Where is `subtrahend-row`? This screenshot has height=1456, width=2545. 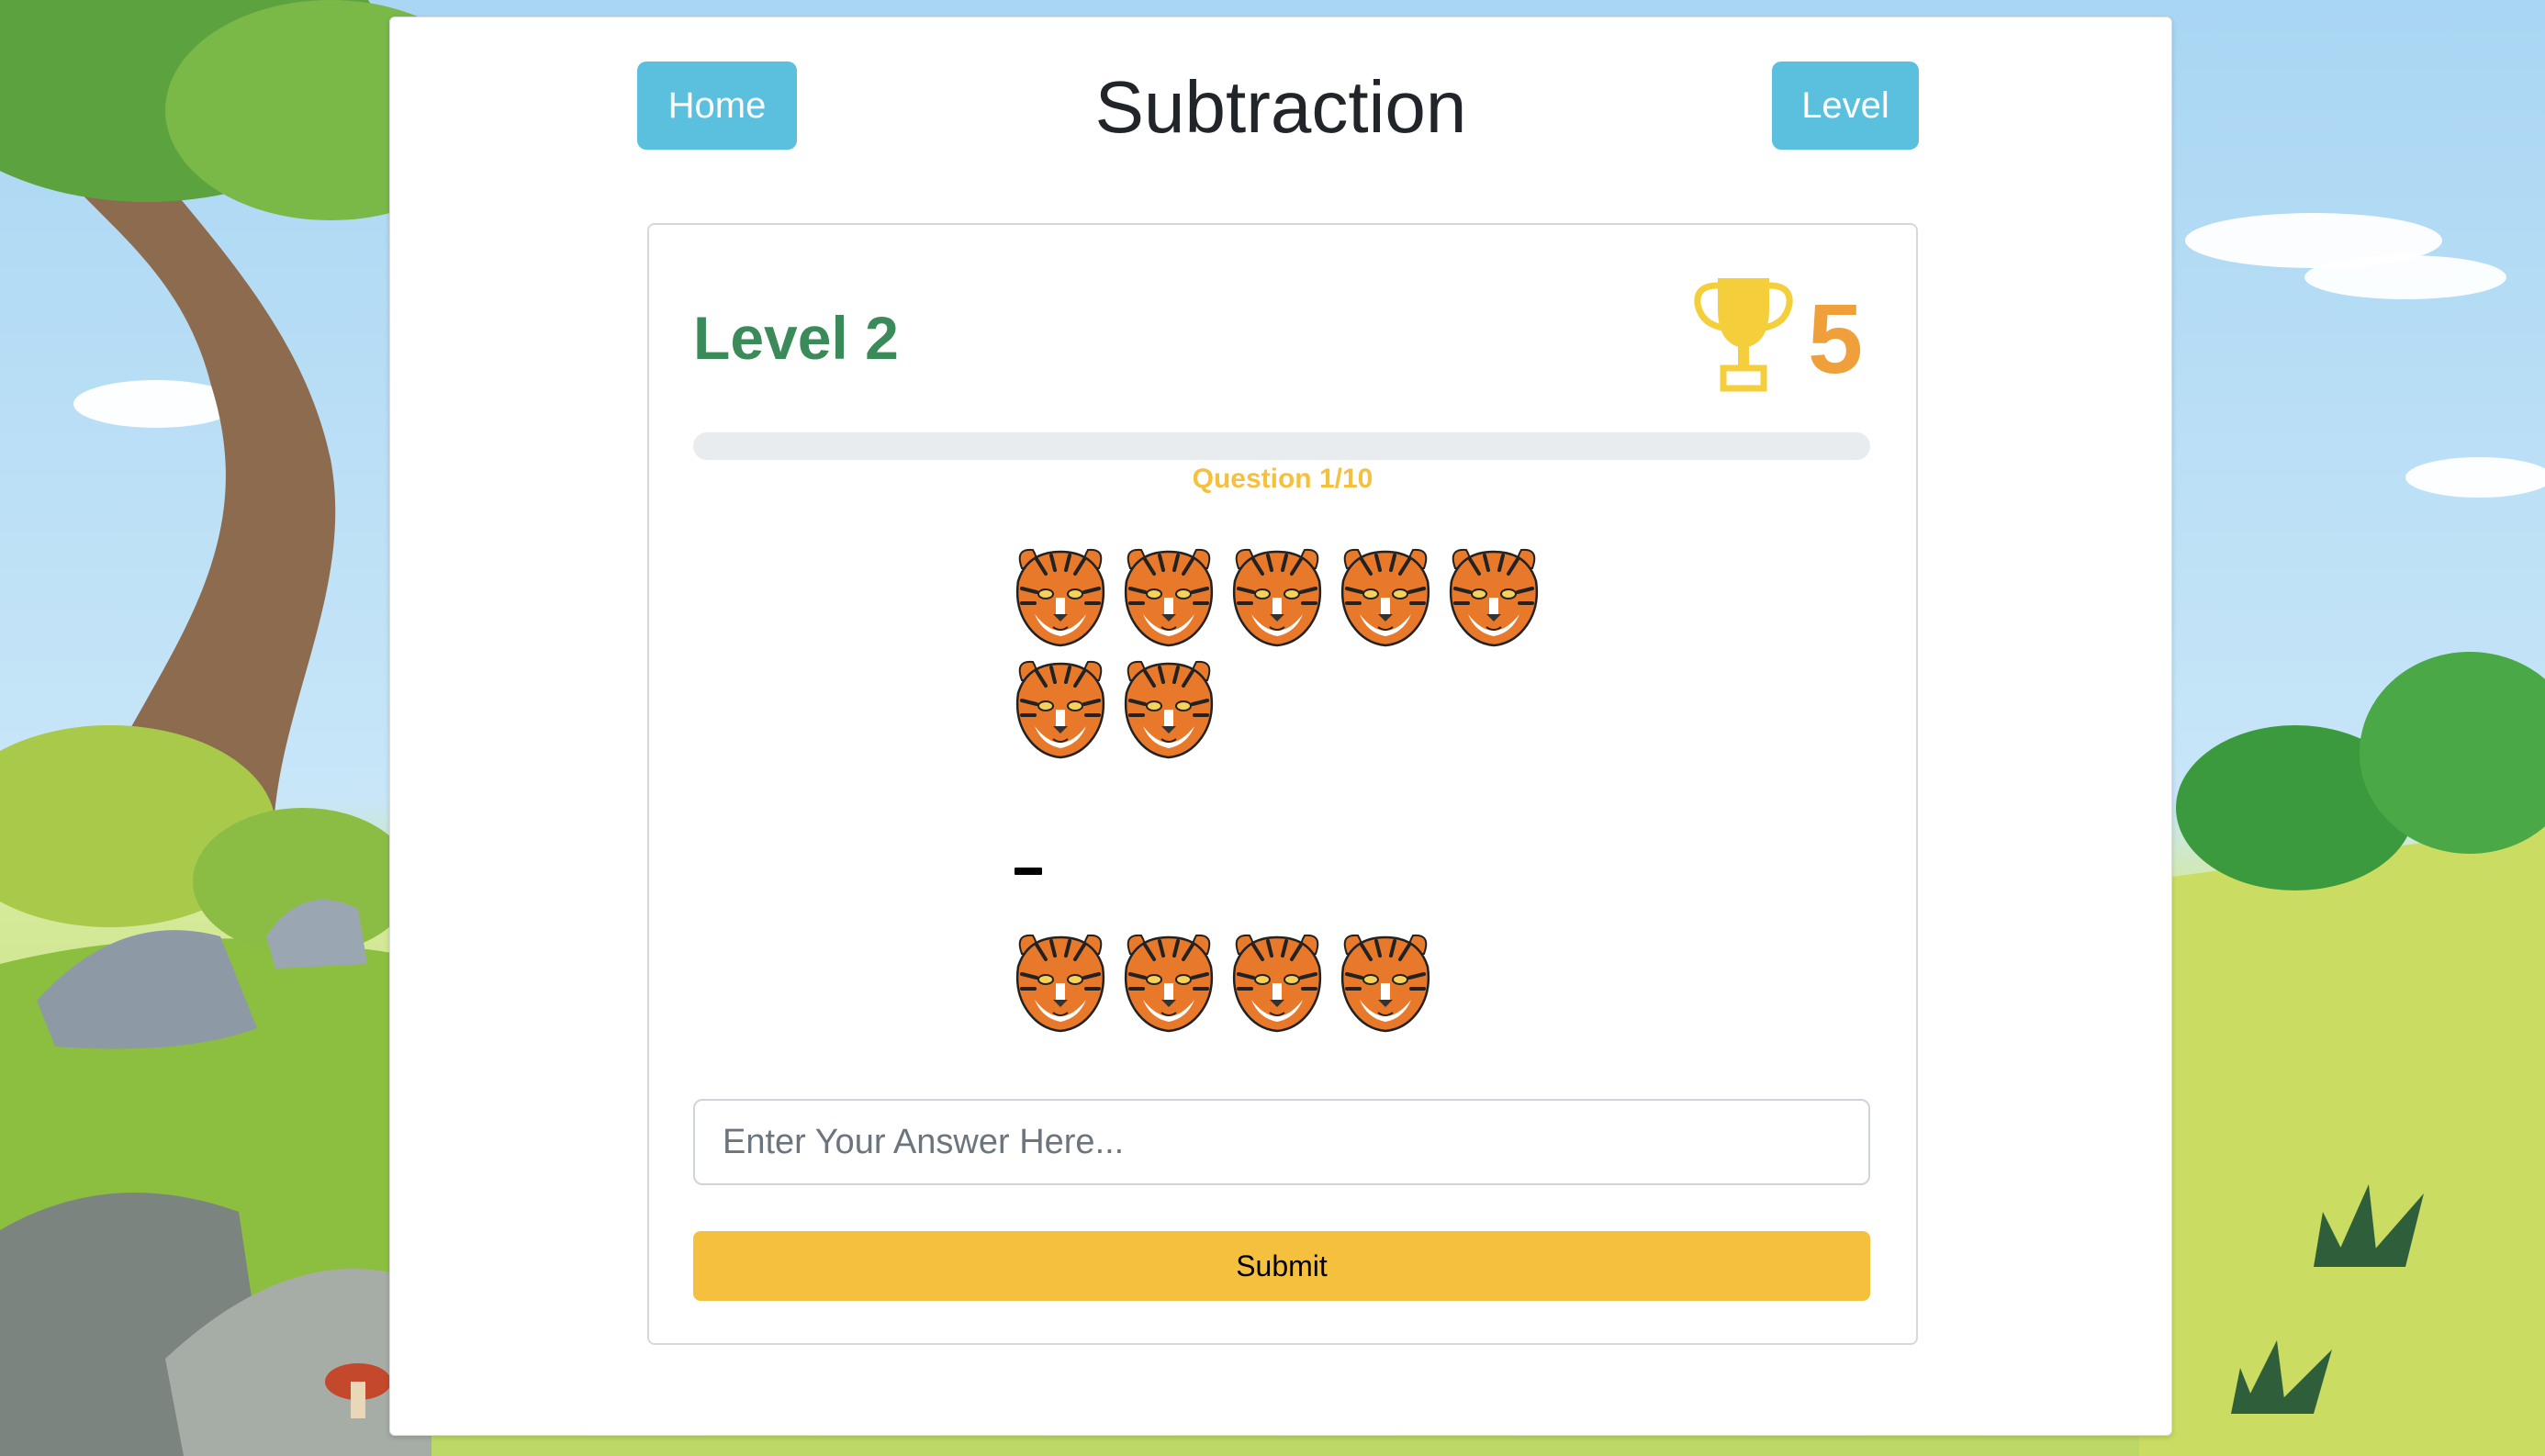
subtrahend-row is located at coordinates (1294, 981).